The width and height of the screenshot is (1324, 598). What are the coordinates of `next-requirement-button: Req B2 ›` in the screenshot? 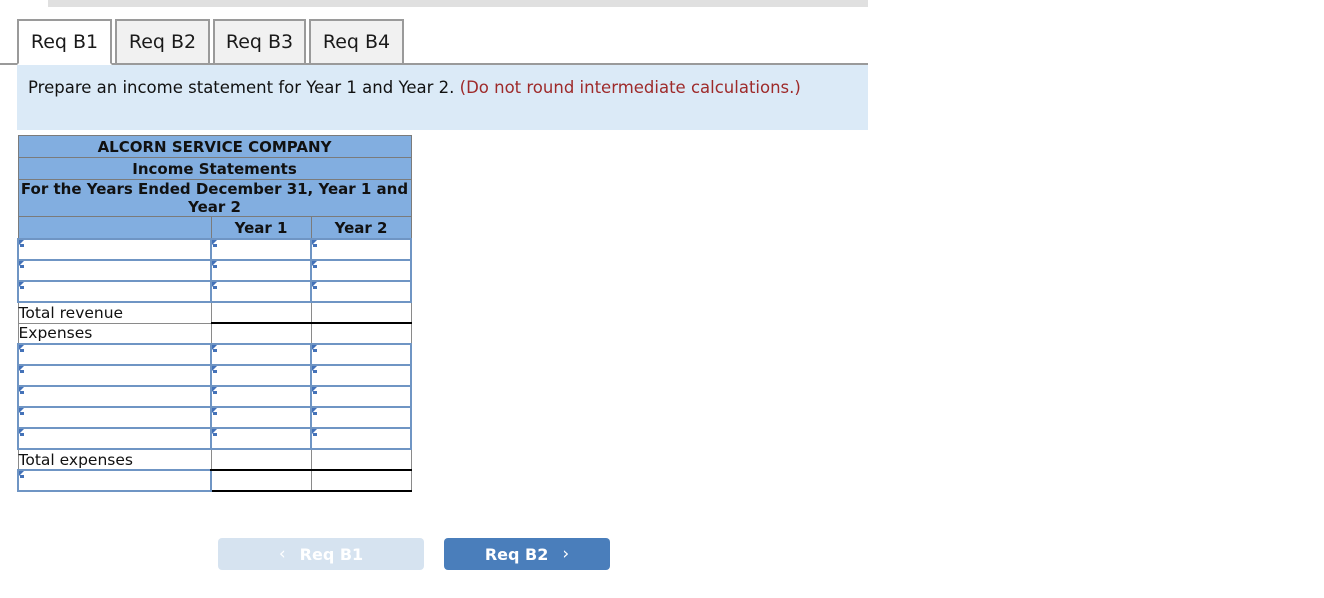 It's located at (527, 554).